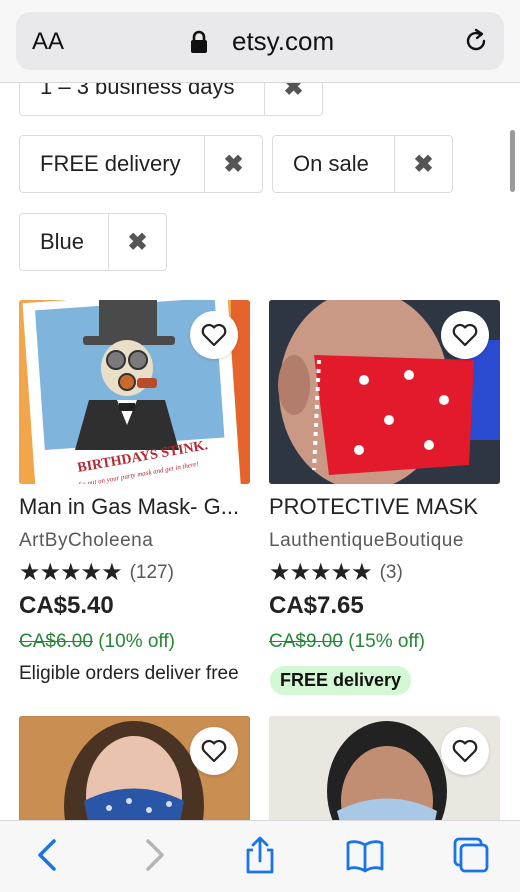 This screenshot has width=520, height=892. Describe the element at coordinates (386, 641) in the screenshot. I see `discount-percent: (15% off)` at that location.